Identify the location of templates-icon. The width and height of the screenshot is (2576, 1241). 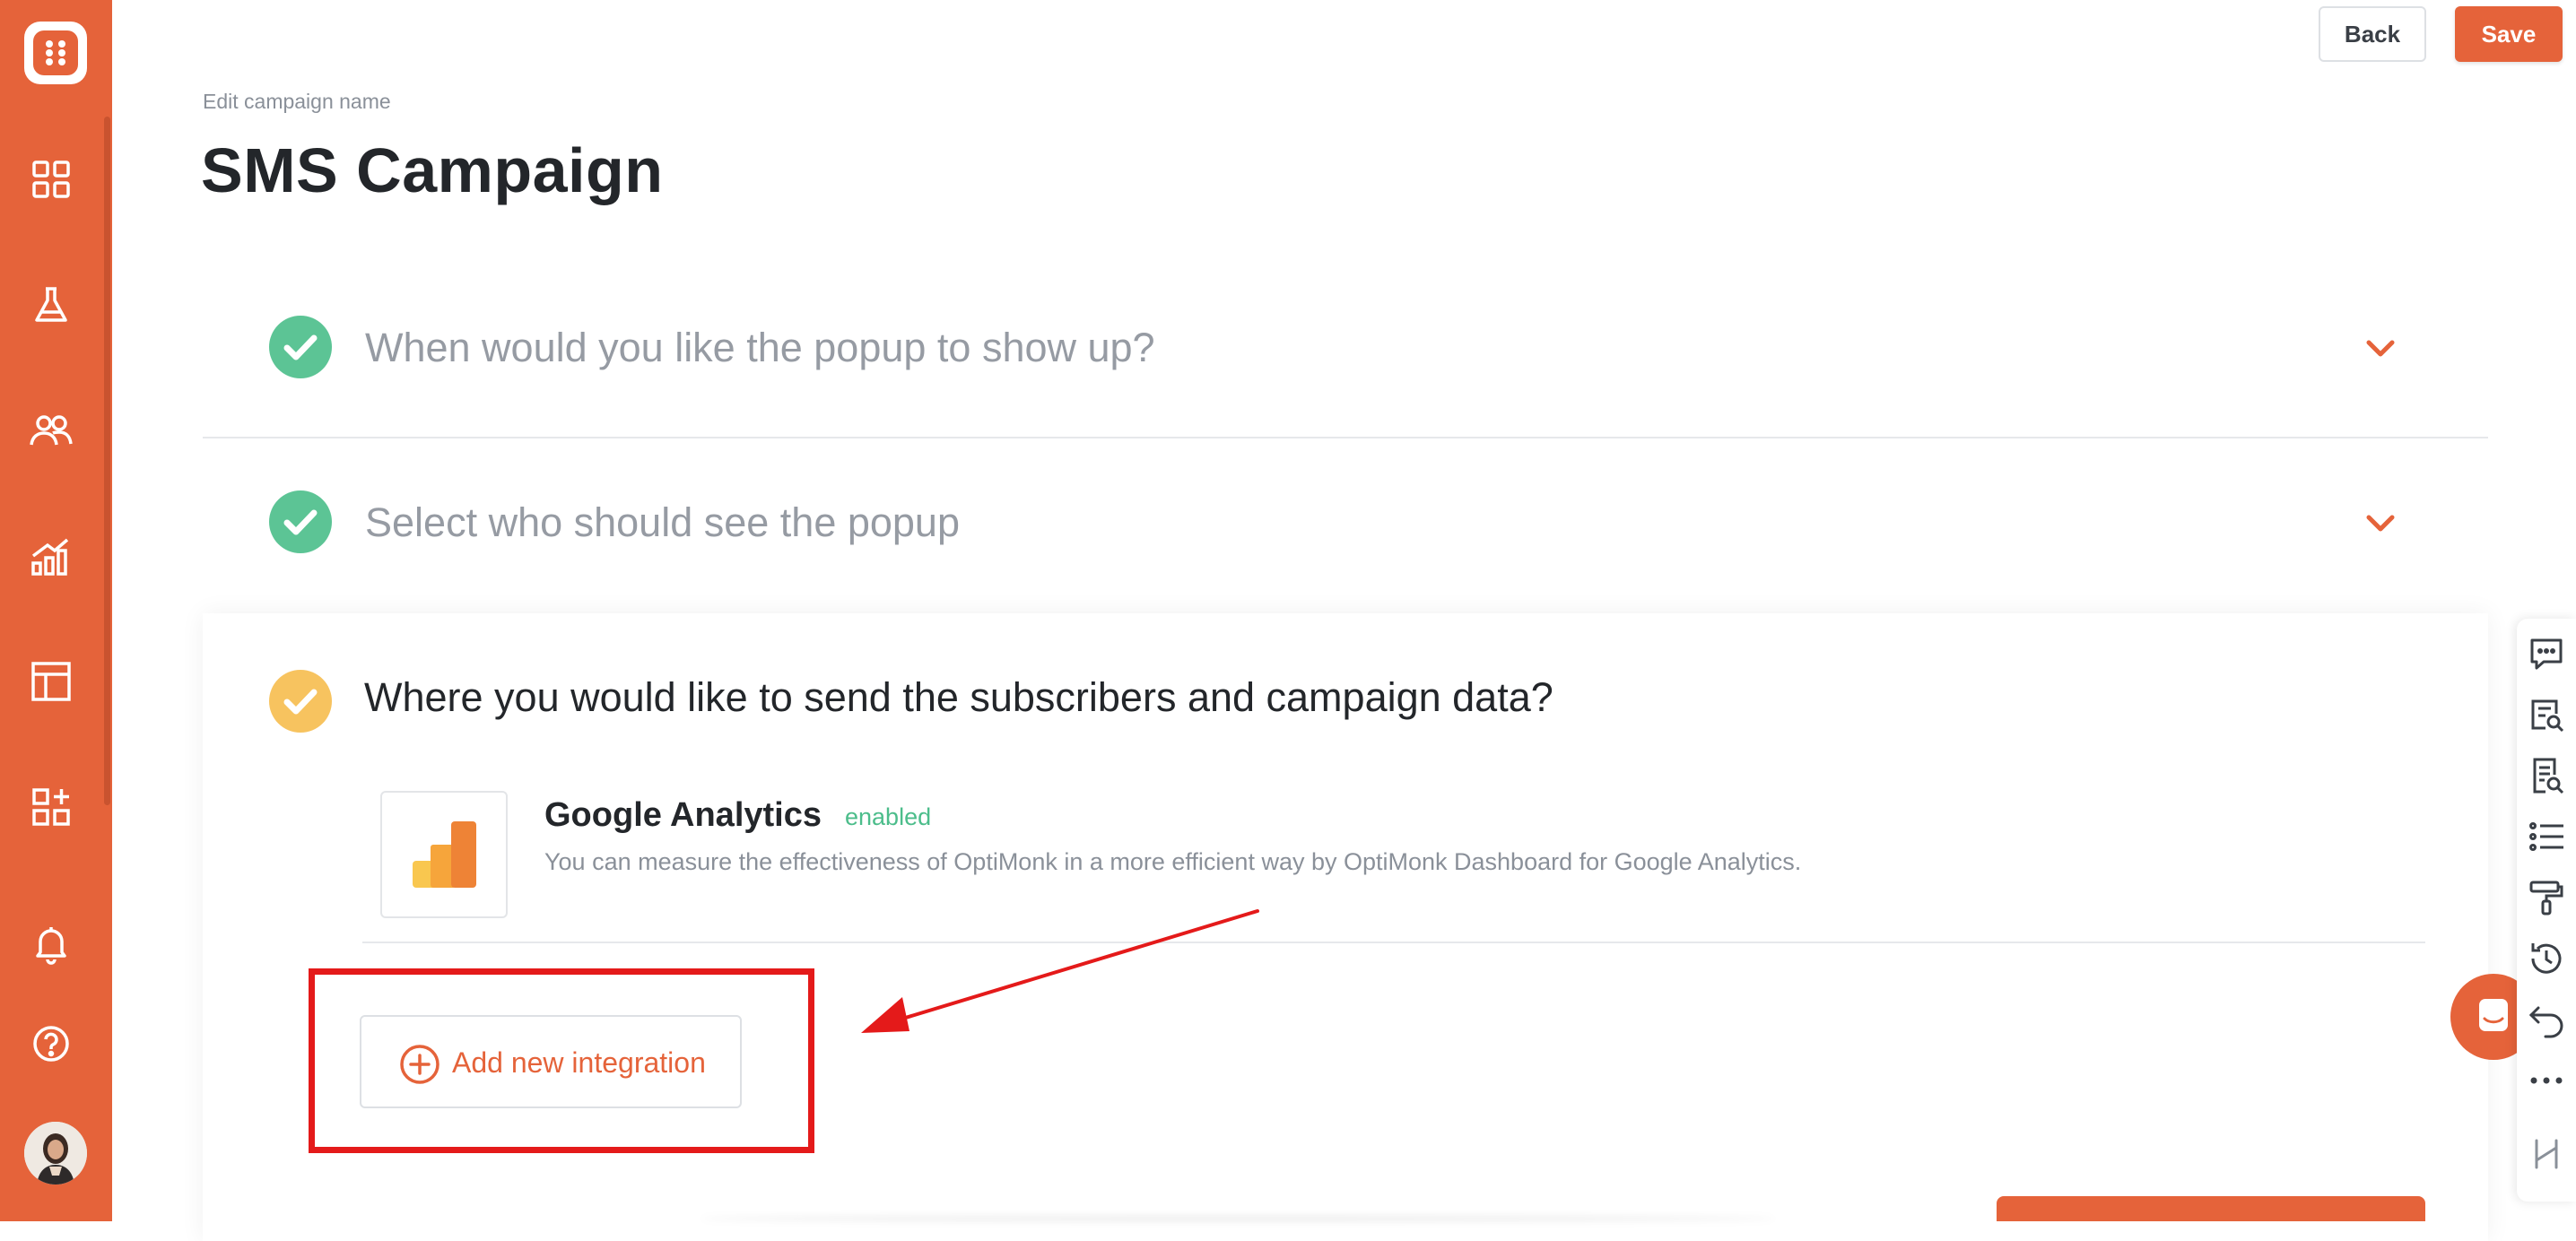
(51, 681).